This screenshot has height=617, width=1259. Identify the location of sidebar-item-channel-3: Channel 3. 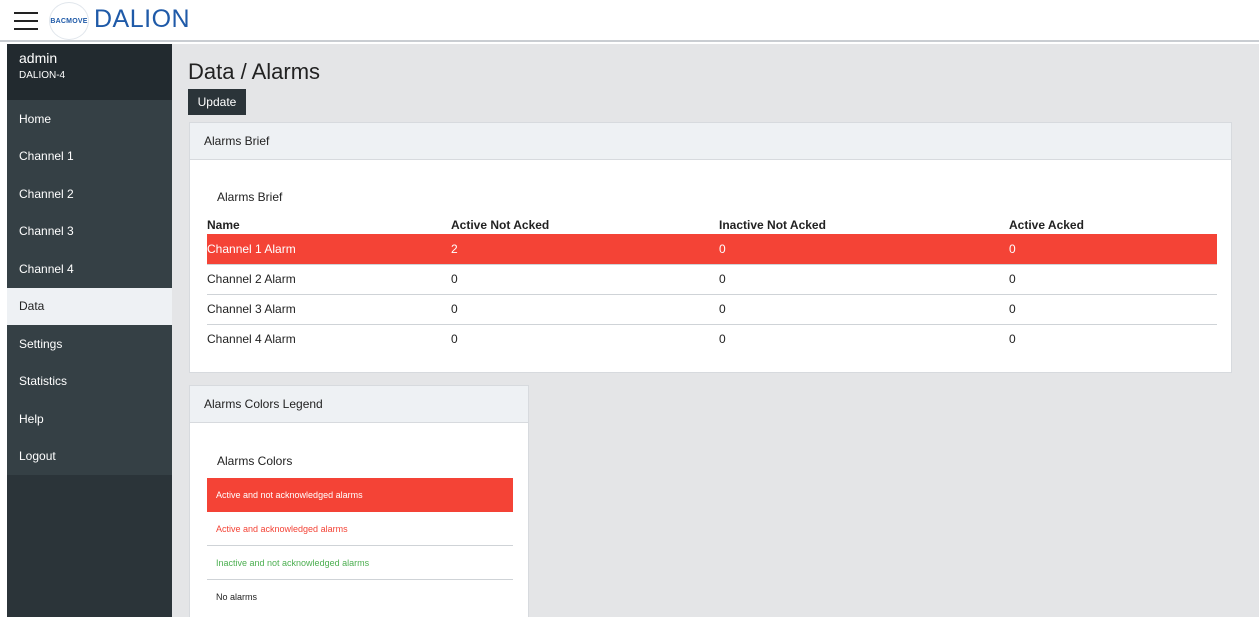
(89, 231).